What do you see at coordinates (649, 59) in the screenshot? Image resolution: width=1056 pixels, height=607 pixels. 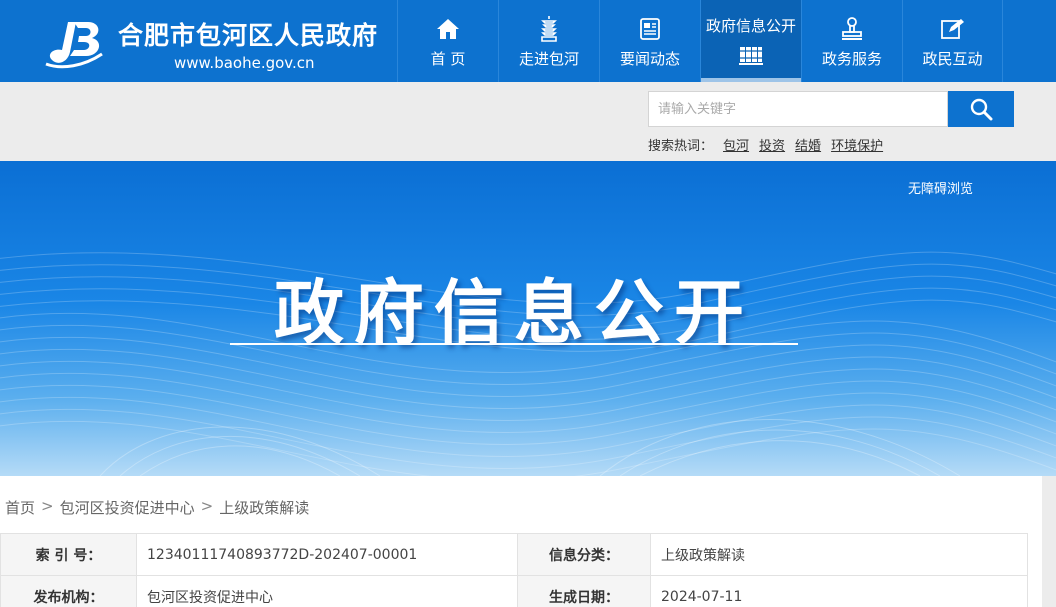 I see `nav-label: 要闻动态` at bounding box center [649, 59].